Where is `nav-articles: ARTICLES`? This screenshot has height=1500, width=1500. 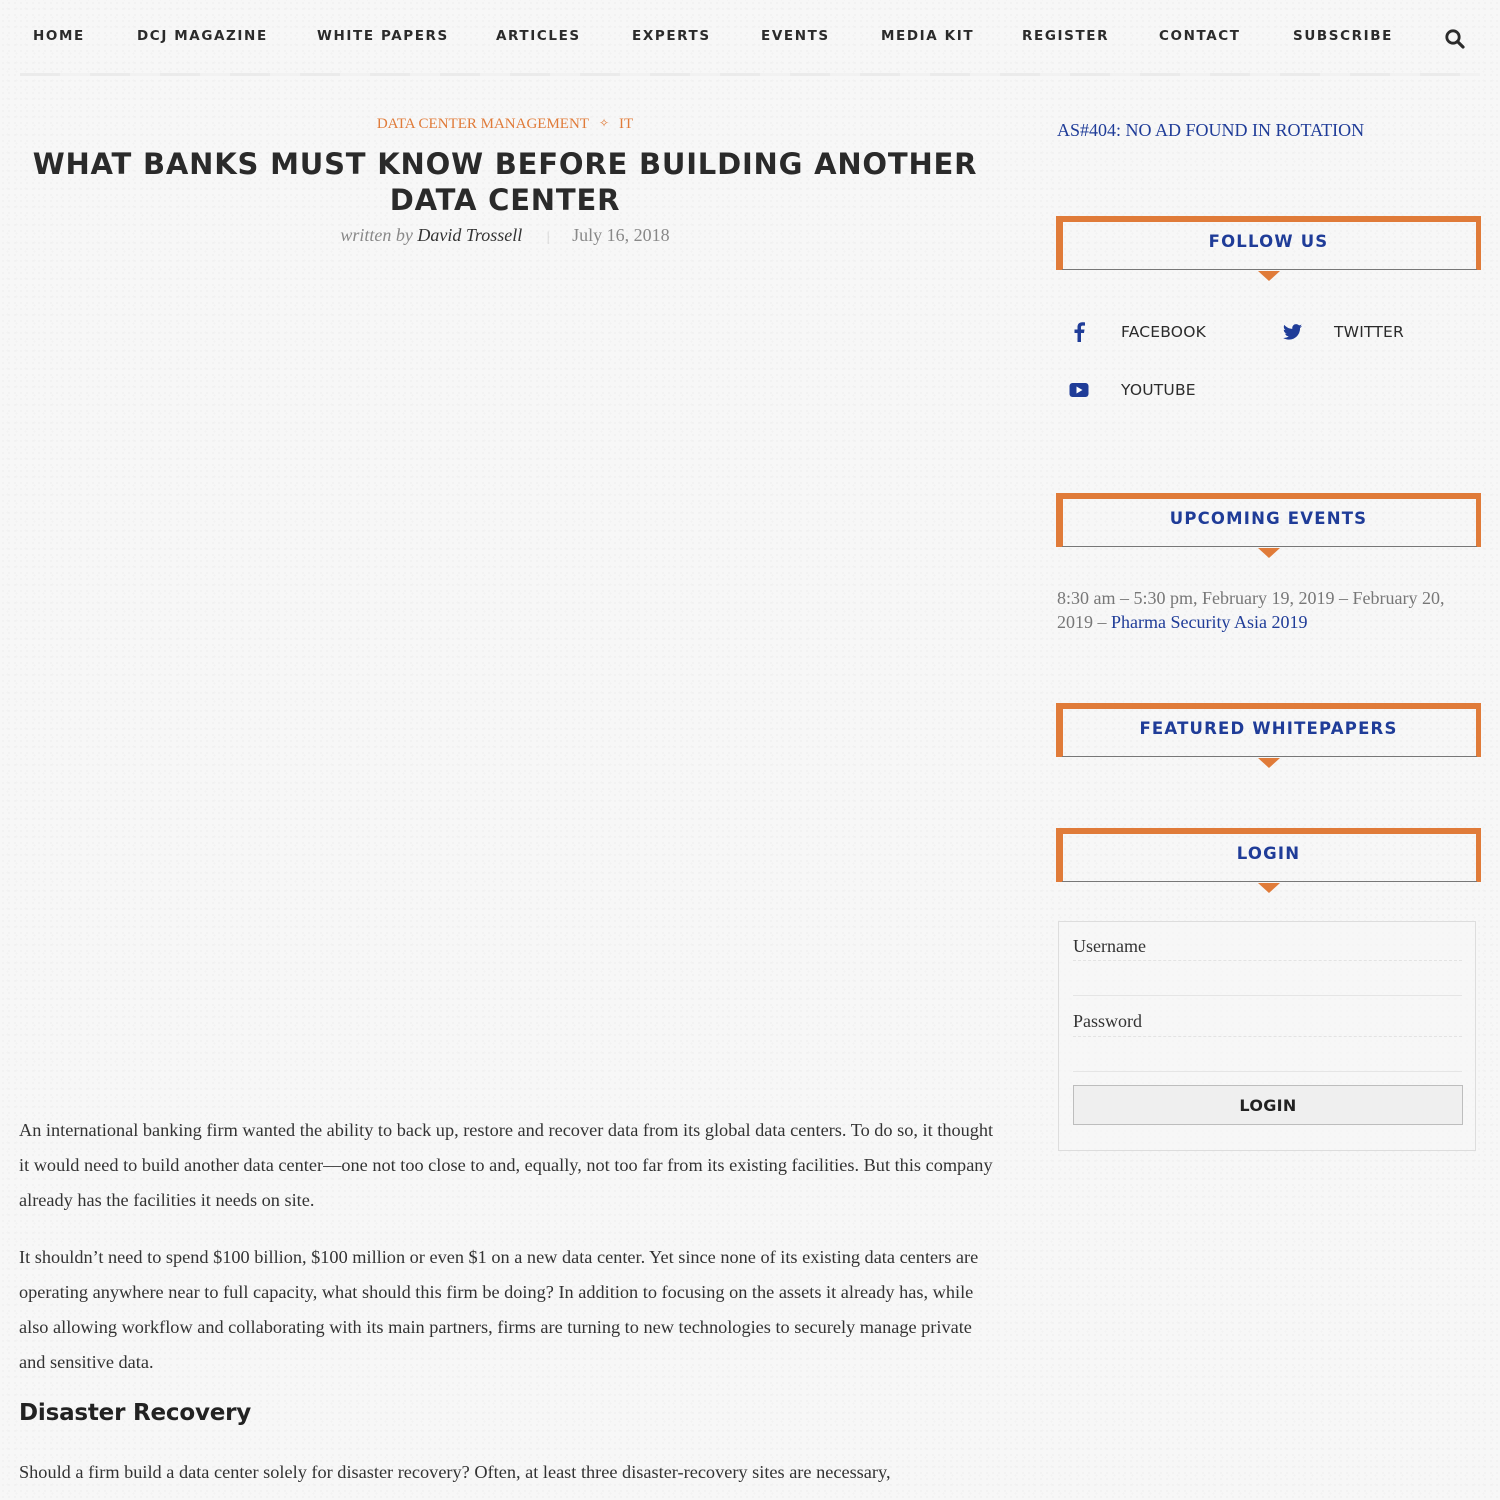 nav-articles: ARTICLES is located at coordinates (538, 36).